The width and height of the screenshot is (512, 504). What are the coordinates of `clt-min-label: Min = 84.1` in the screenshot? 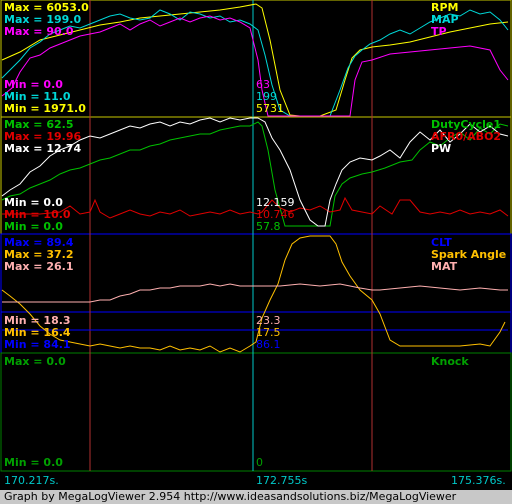 It's located at (37, 344).